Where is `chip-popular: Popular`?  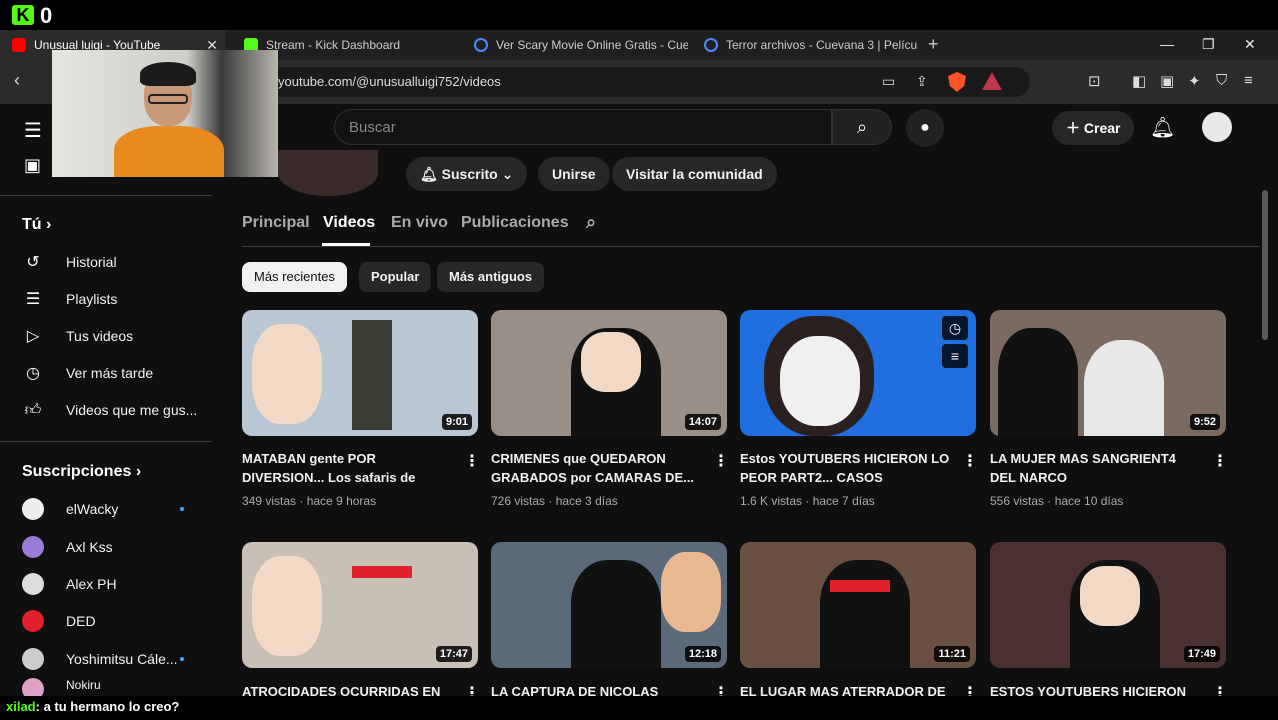
chip-popular: Popular is located at coordinates (395, 277).